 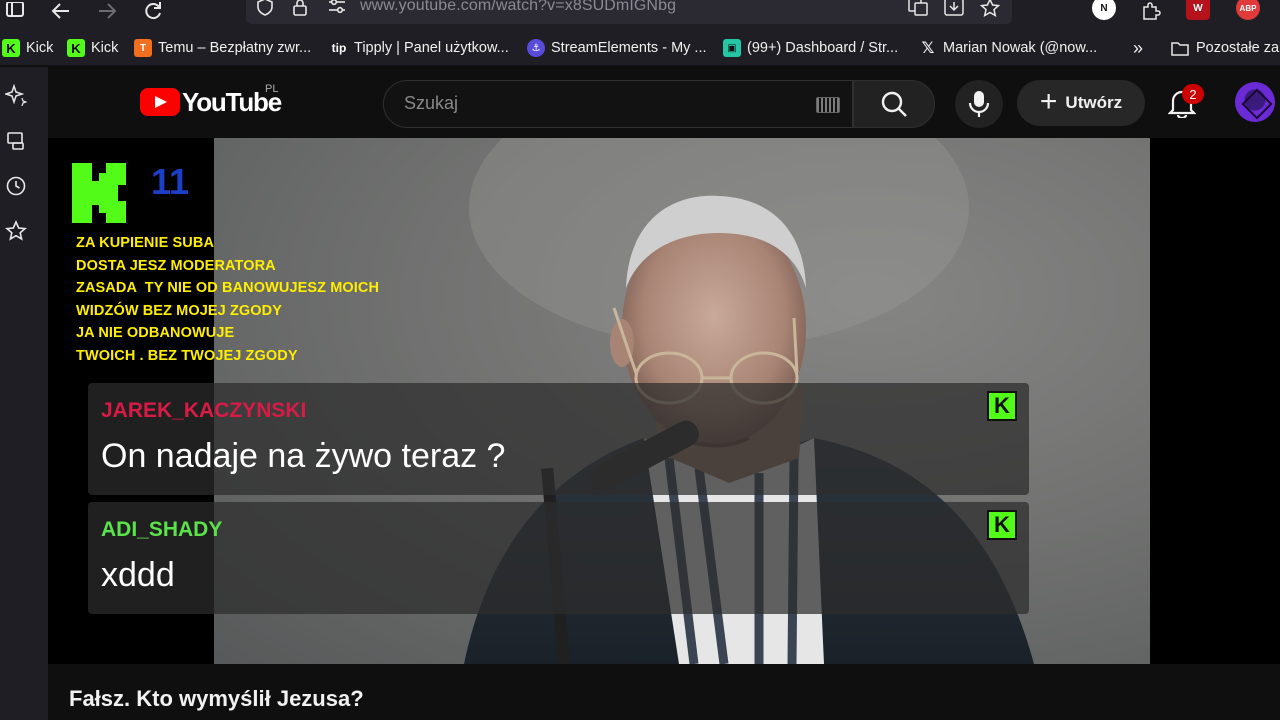 I want to click on adblock-plus-icon: ABP, so click(x=1248, y=10).